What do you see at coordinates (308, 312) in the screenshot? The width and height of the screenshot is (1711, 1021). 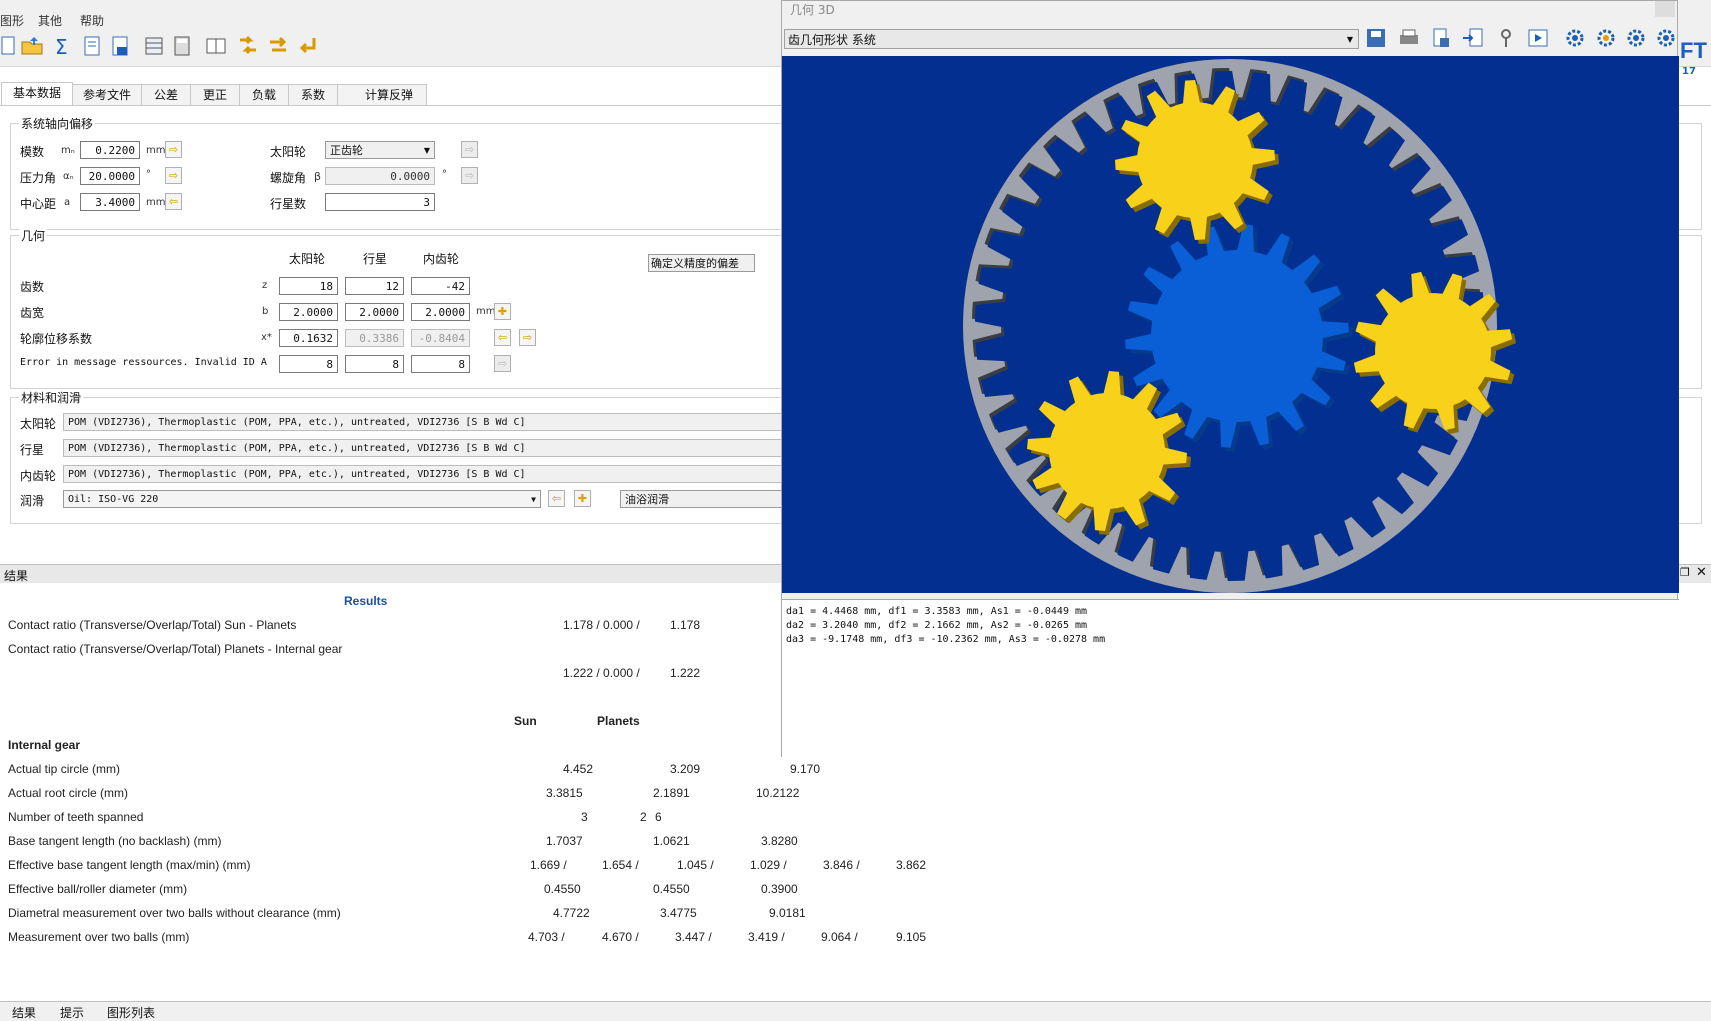 I see `face-width-sun-input: 2.0000` at bounding box center [308, 312].